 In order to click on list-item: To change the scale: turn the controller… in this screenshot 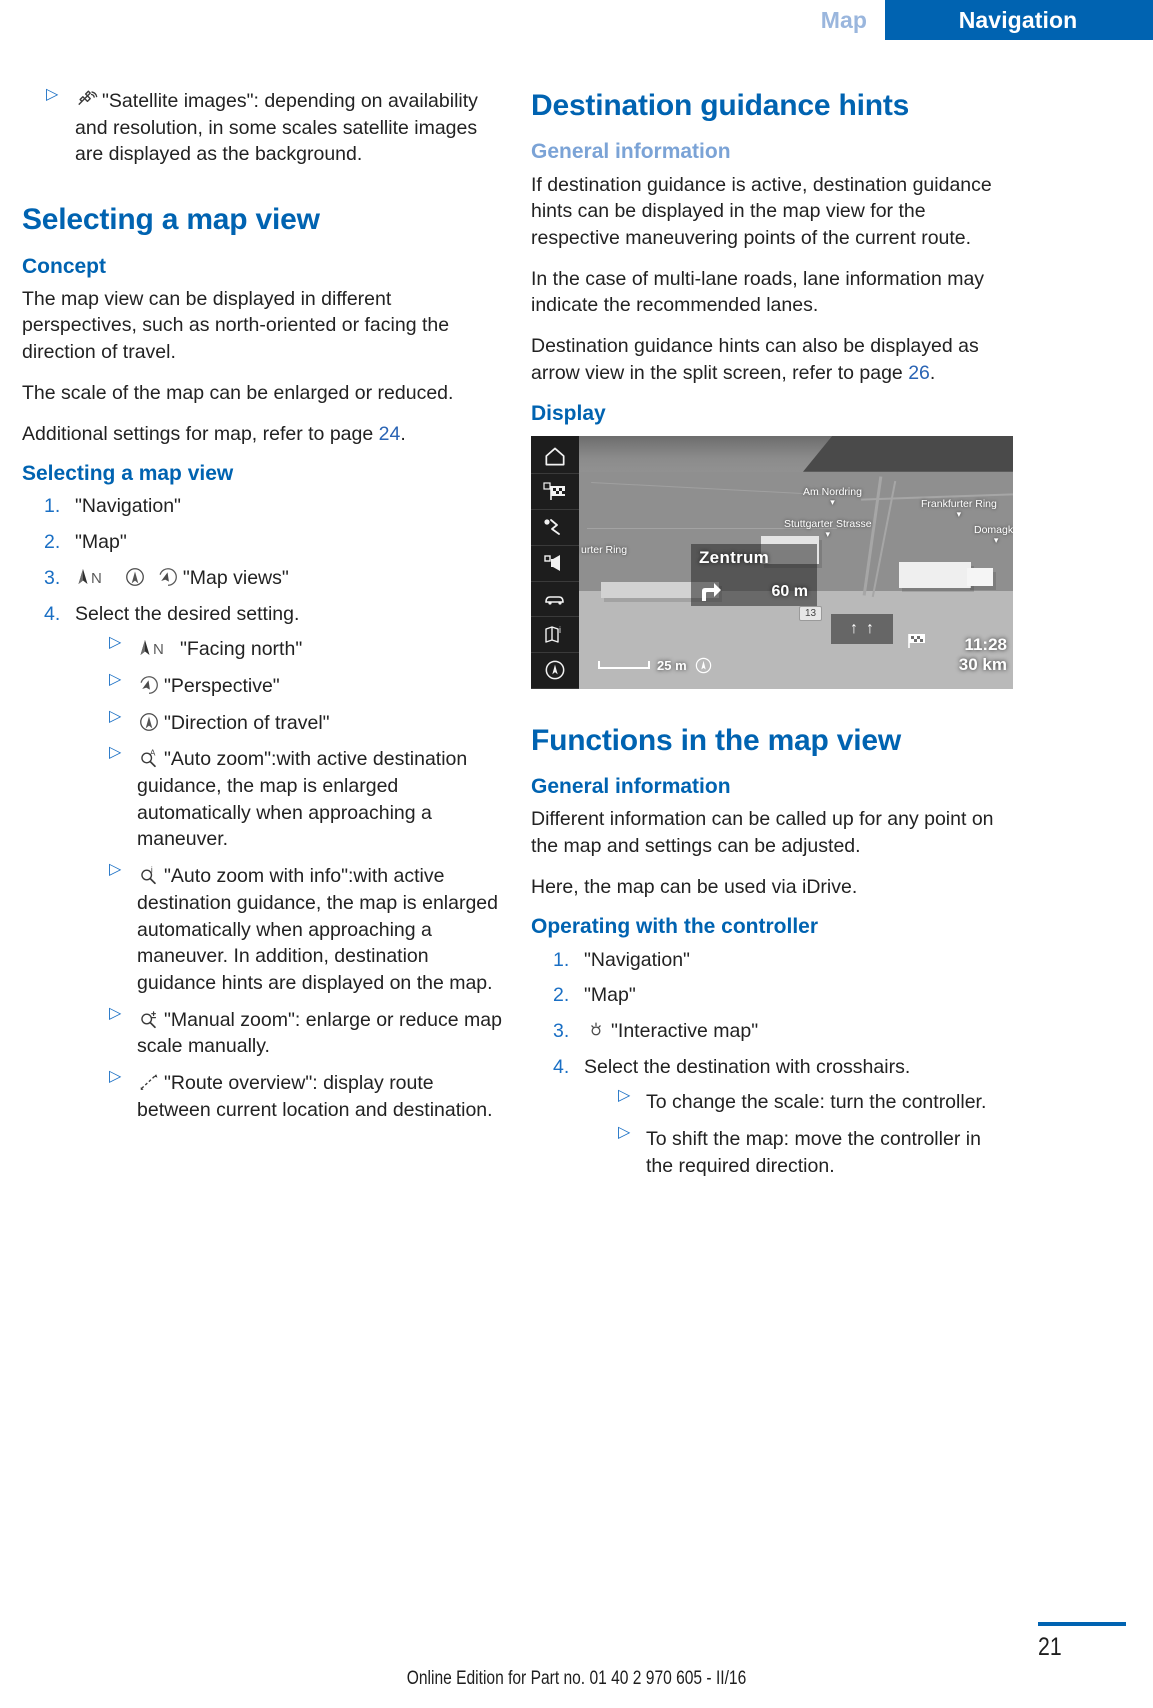, I will do `click(798, 1102)`.